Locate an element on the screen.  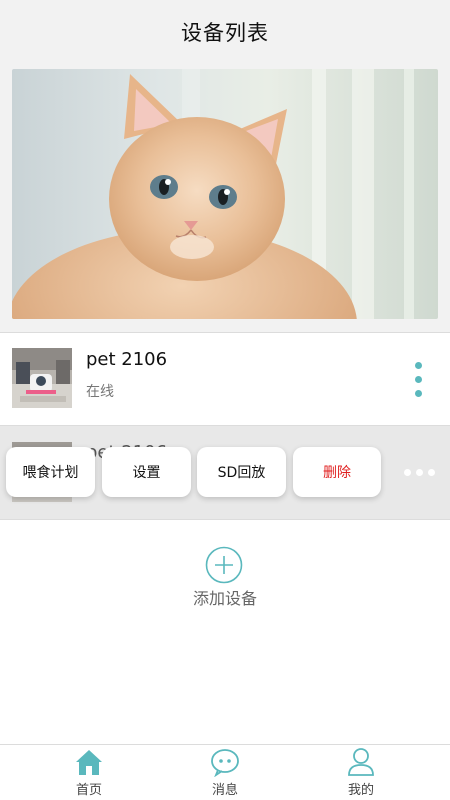
home-icon is located at coordinates (89, 762).